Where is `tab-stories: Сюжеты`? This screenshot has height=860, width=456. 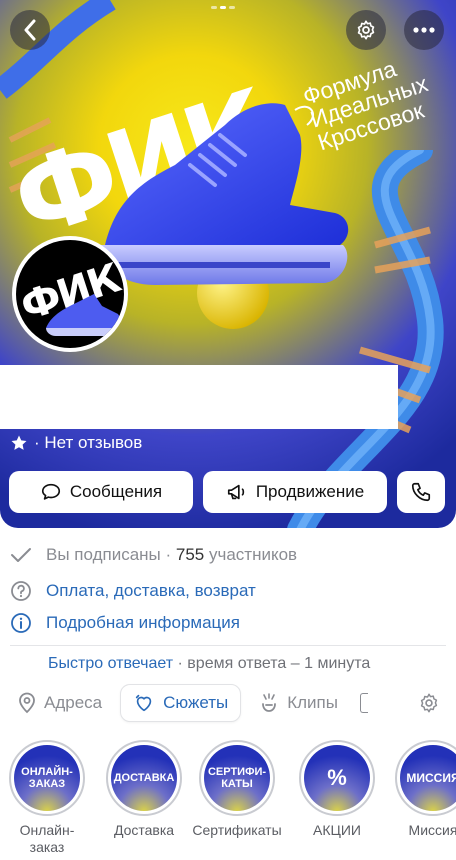
tab-stories: Сюжеты is located at coordinates (181, 703).